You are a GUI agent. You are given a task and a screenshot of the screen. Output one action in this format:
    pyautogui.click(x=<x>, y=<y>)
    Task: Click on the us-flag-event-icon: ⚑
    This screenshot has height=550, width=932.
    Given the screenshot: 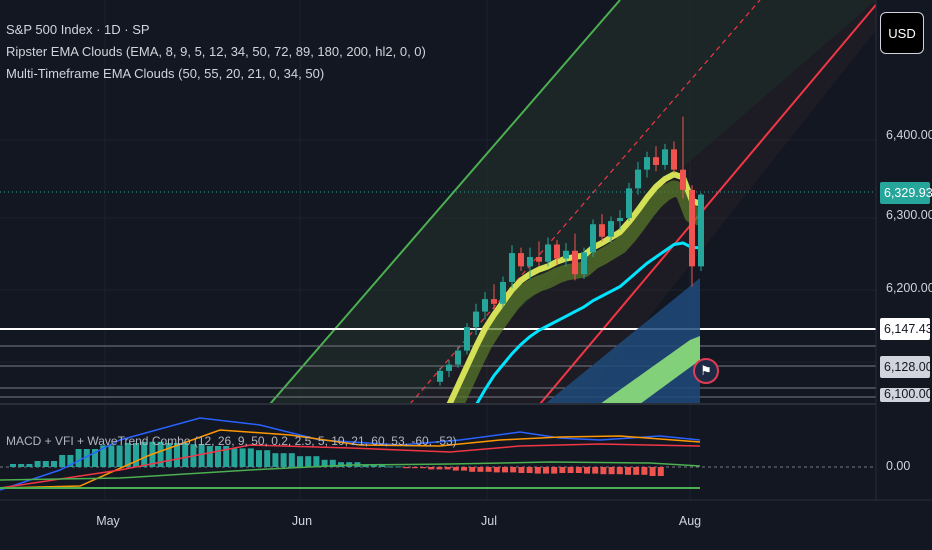 What is the action you would take?
    pyautogui.click(x=706, y=371)
    